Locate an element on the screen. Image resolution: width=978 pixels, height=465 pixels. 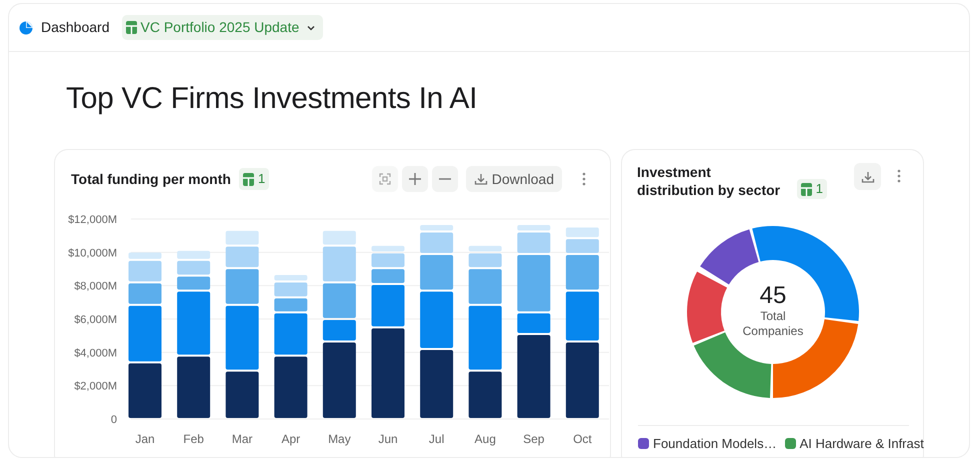
fit-view-icon is located at coordinates (384, 179).